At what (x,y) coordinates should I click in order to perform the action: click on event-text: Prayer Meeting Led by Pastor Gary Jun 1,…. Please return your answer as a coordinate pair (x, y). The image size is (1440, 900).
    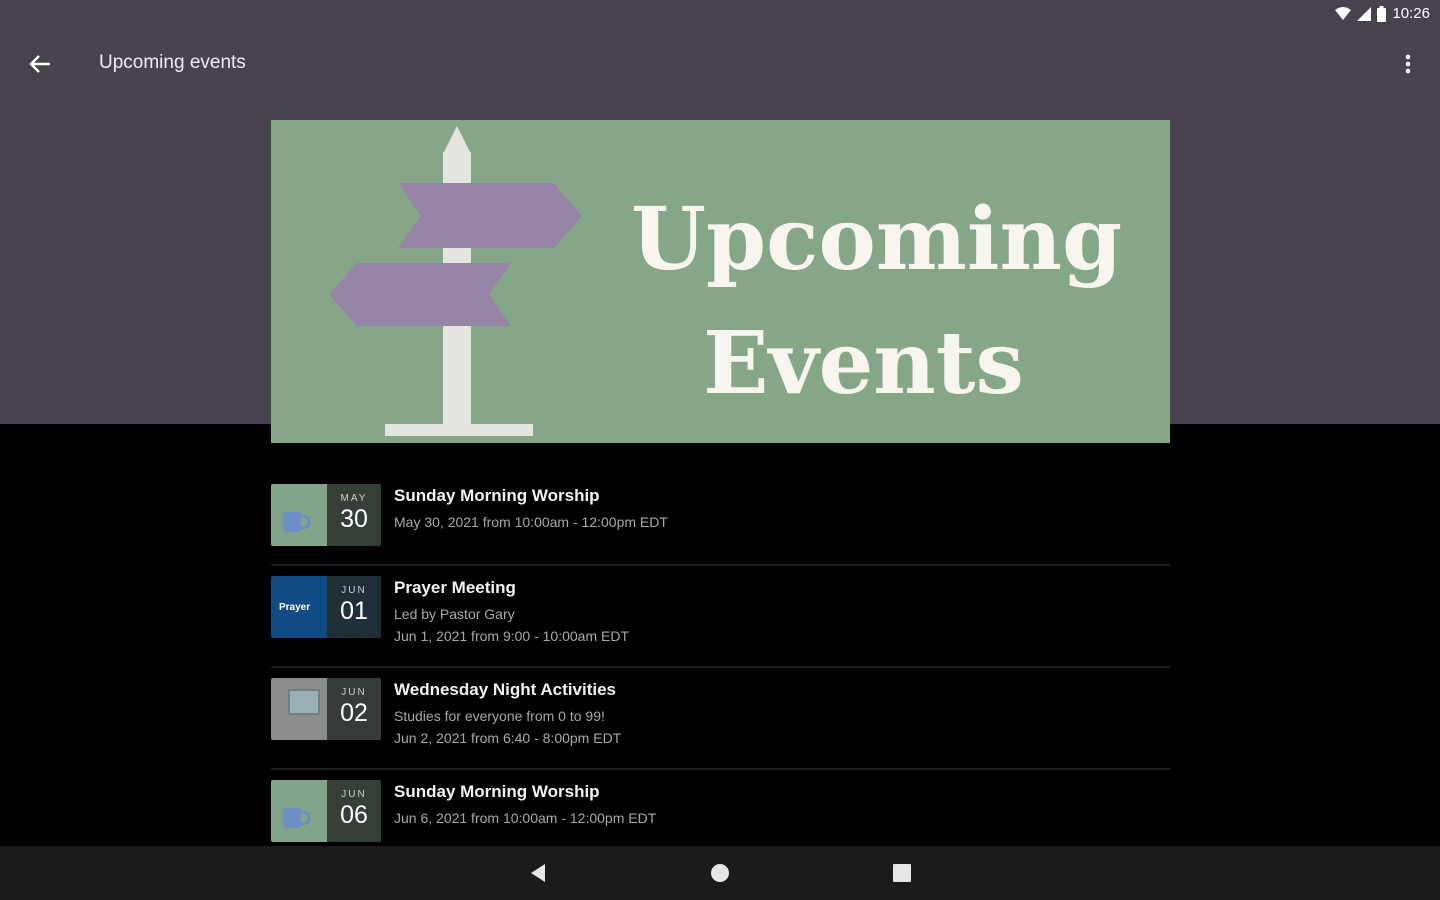
    Looking at the image, I should click on (511, 612).